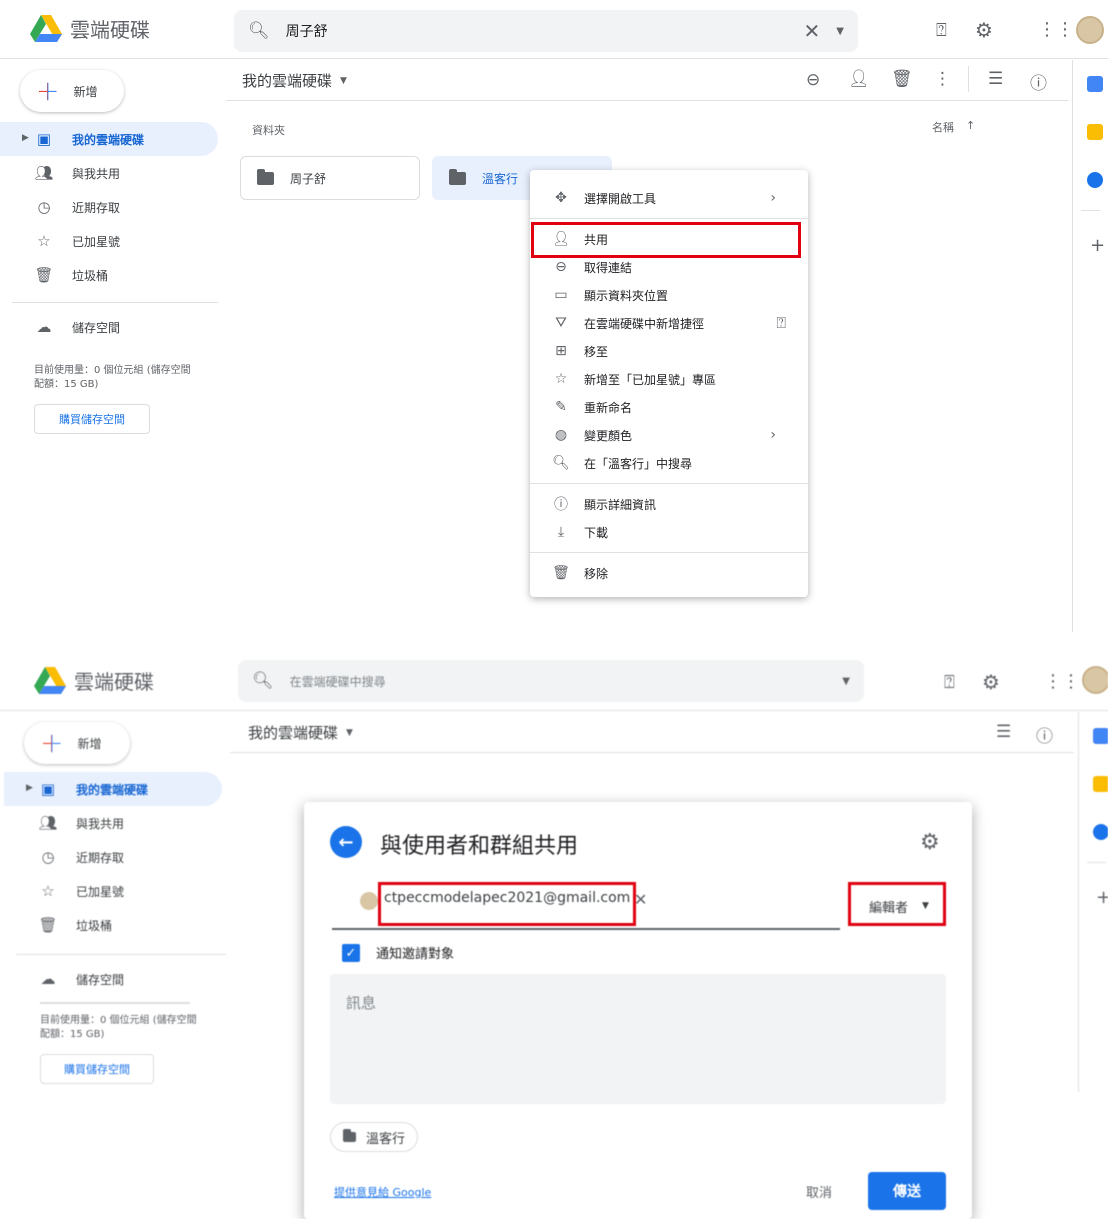  I want to click on menu-item-download: ⤓ 下載, so click(669, 532).